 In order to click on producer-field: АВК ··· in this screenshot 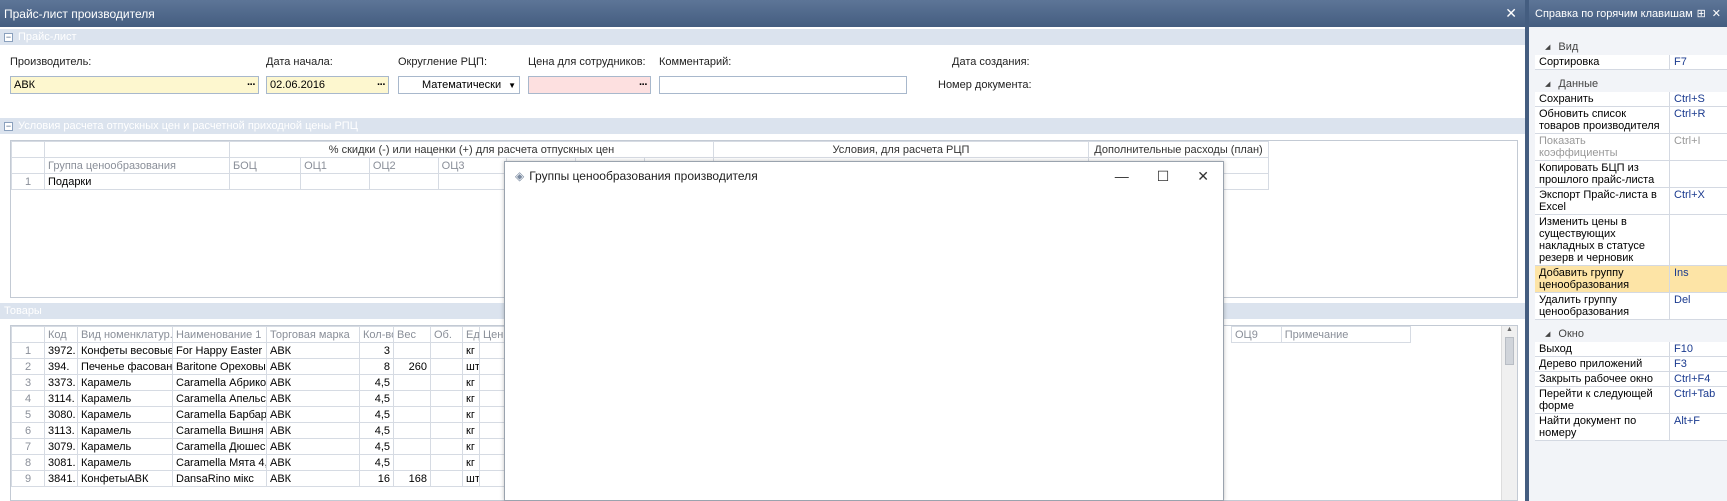, I will do `click(134, 85)`.